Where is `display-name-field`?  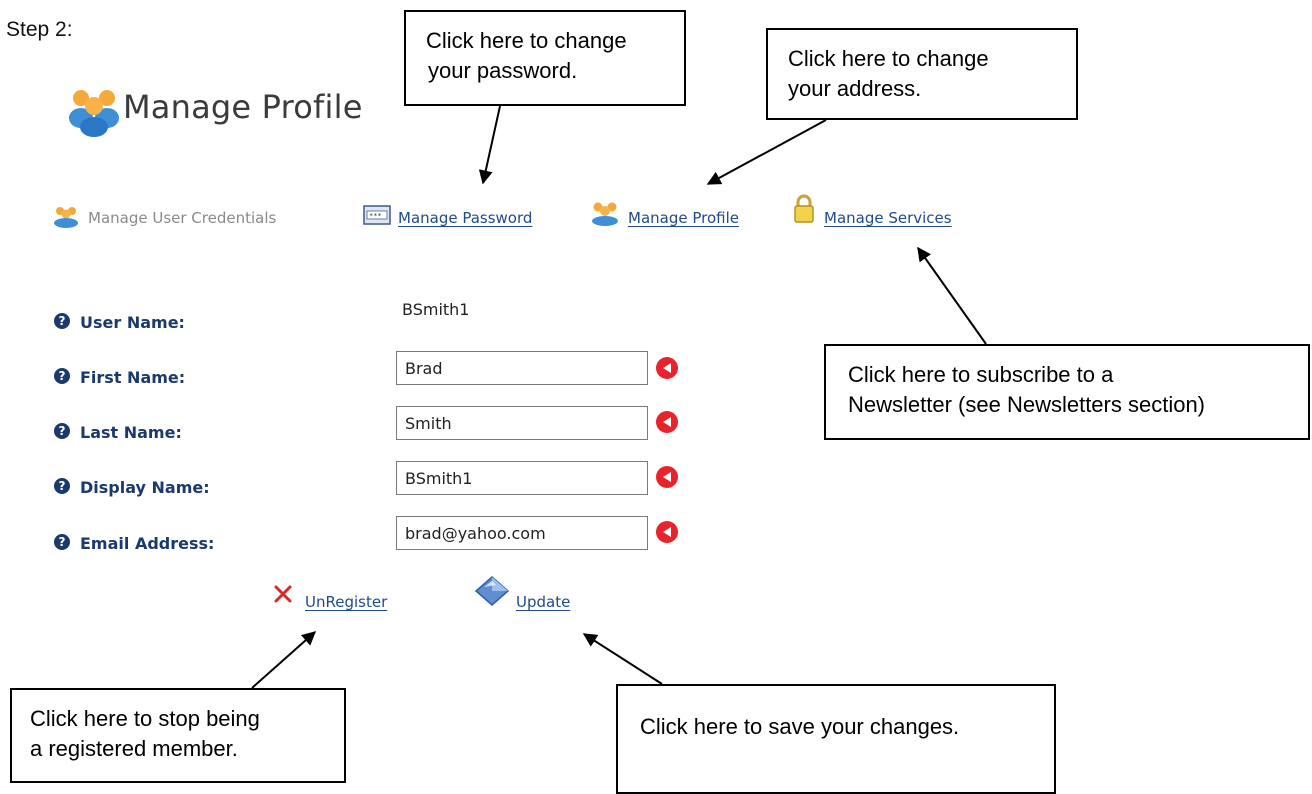
display-name-field is located at coordinates (522, 478).